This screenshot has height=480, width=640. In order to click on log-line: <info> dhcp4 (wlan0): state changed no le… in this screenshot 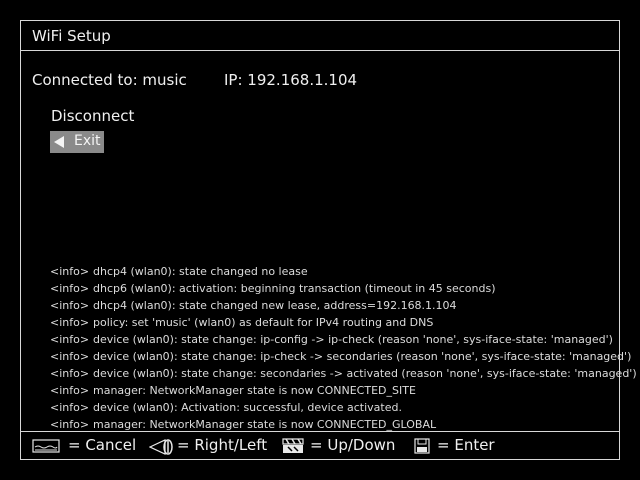, I will do `click(343, 271)`.